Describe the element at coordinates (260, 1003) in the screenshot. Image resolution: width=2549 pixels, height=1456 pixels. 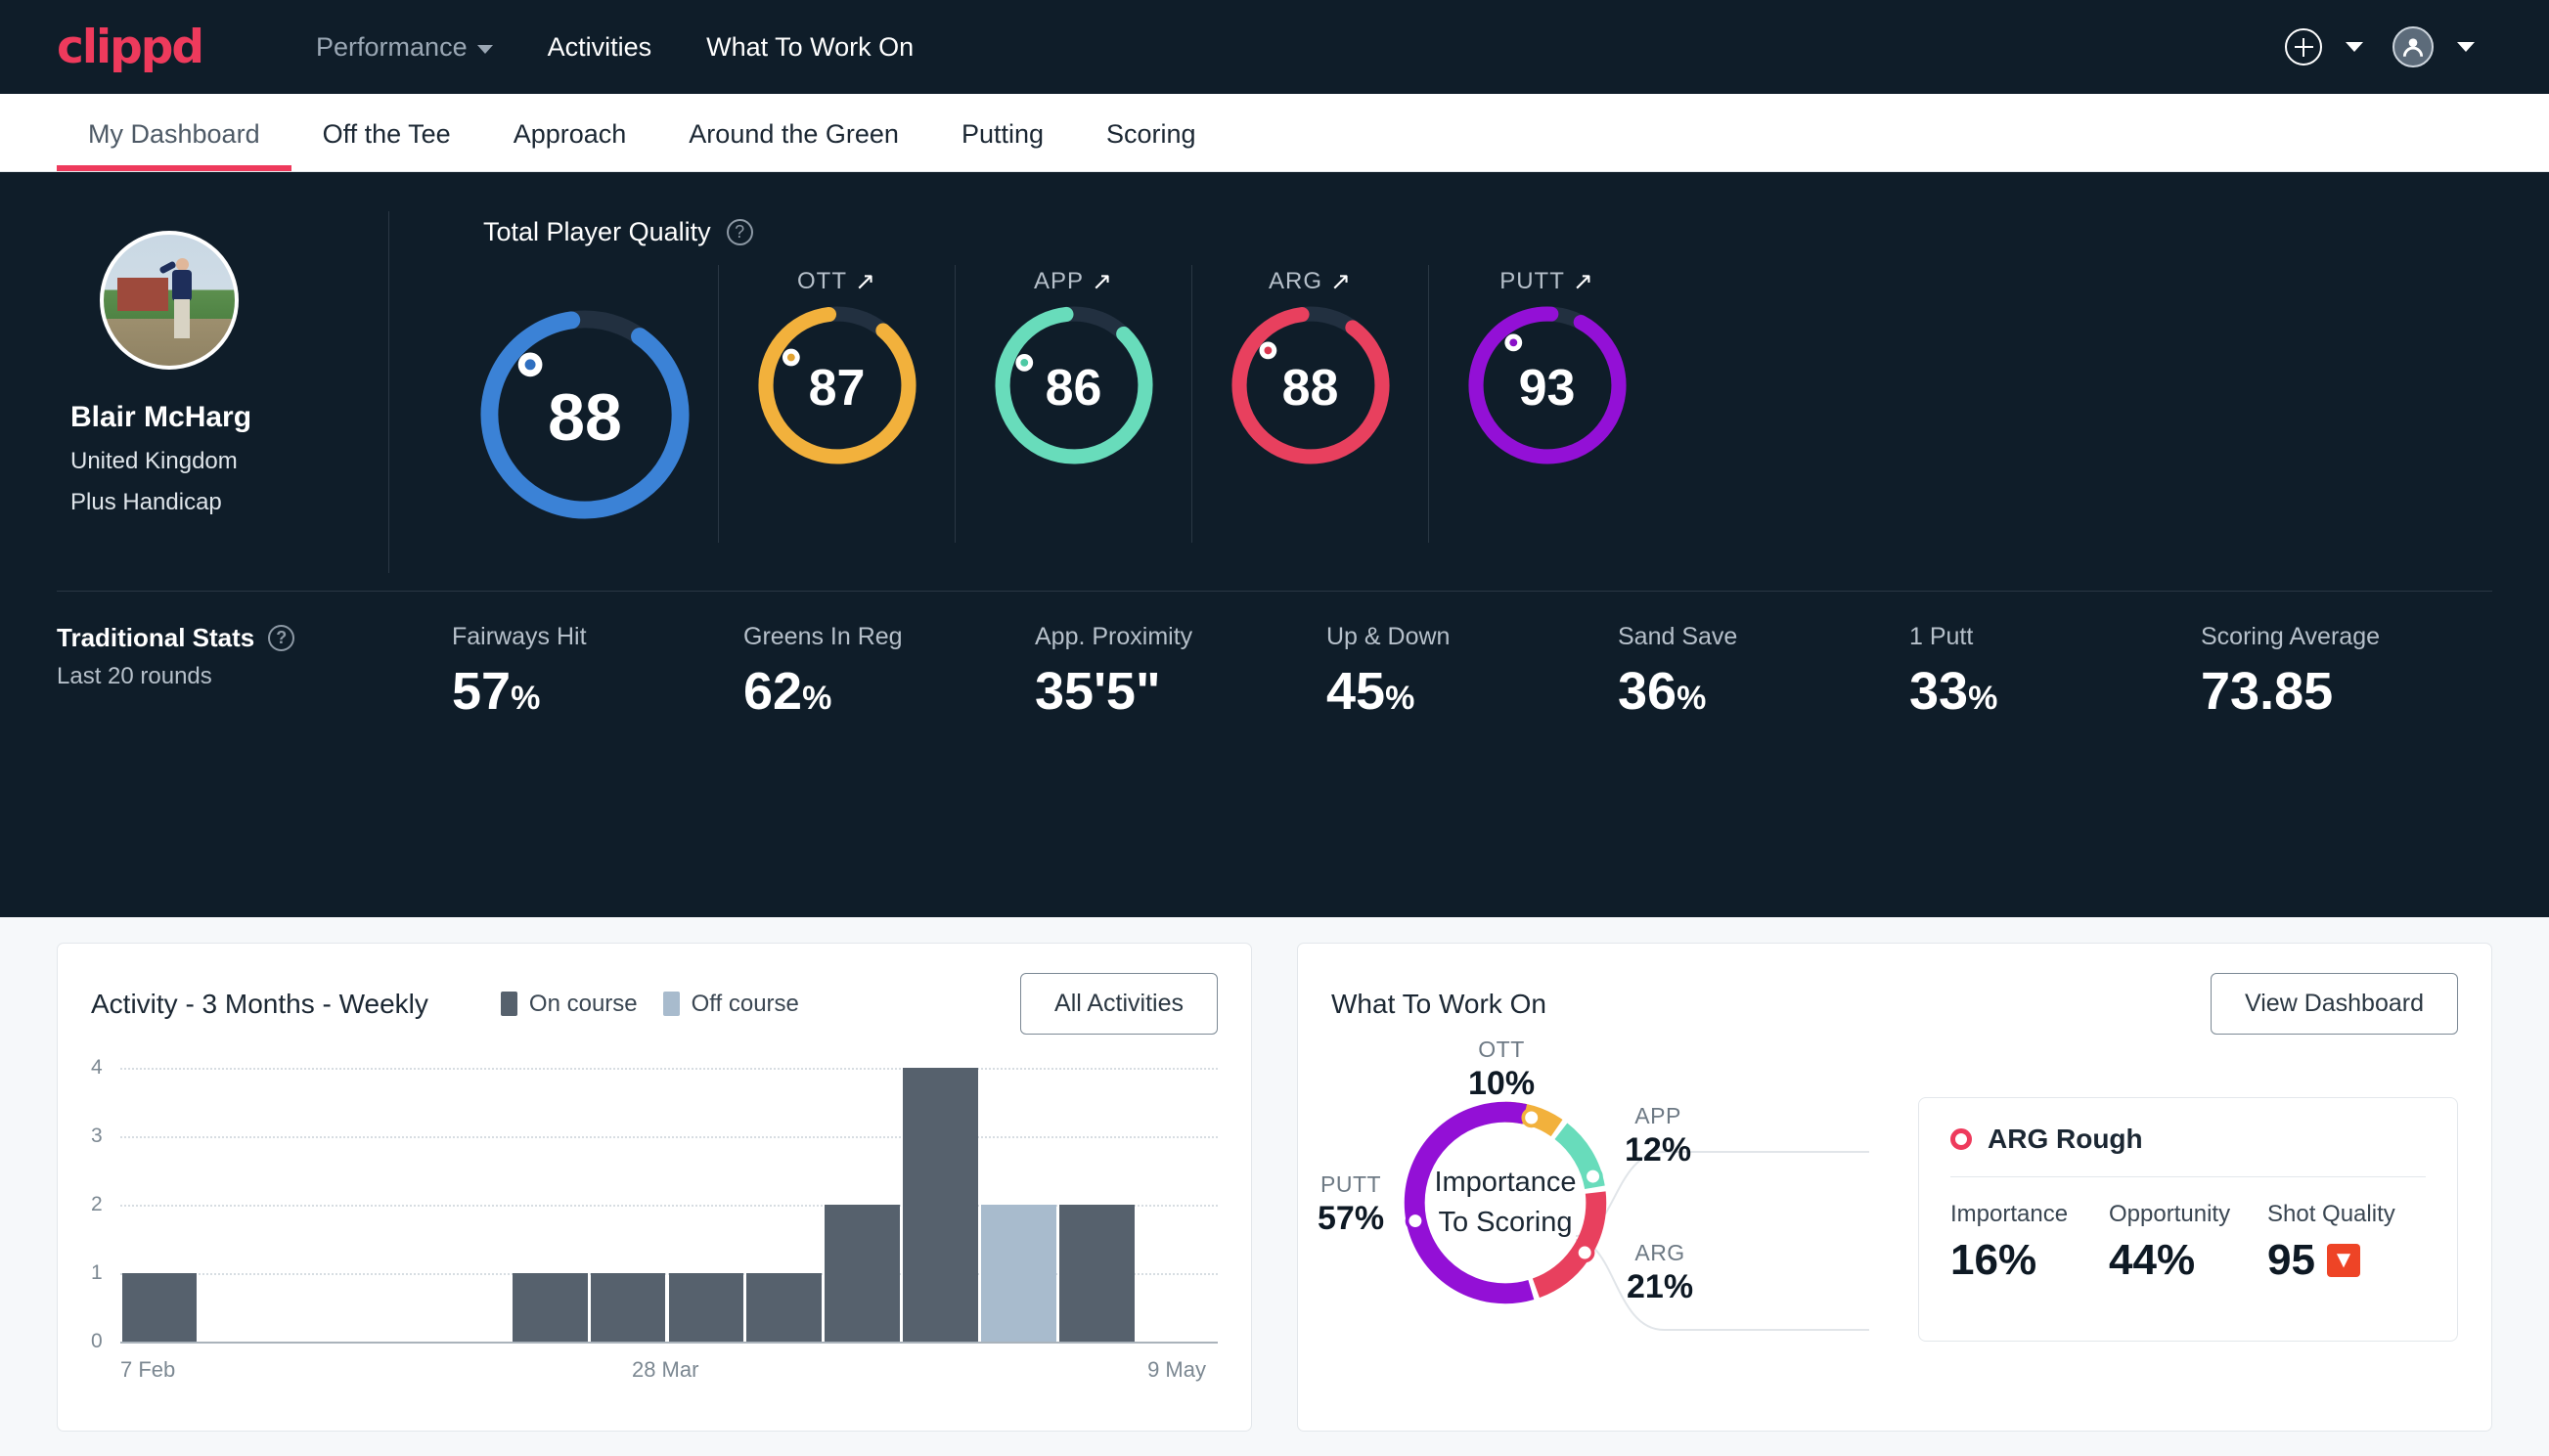
I see `activity-card-title: Activity - 3 Months - Weekly` at that location.